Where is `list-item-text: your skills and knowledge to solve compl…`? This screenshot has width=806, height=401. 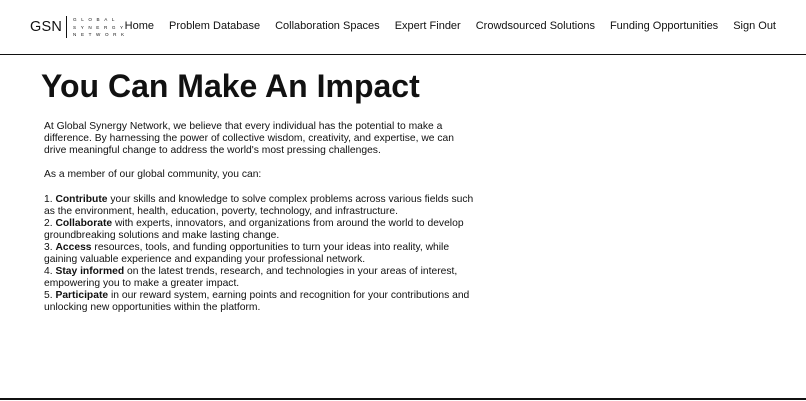
list-item-text: your skills and knowledge to solve compl… is located at coordinates (259, 205).